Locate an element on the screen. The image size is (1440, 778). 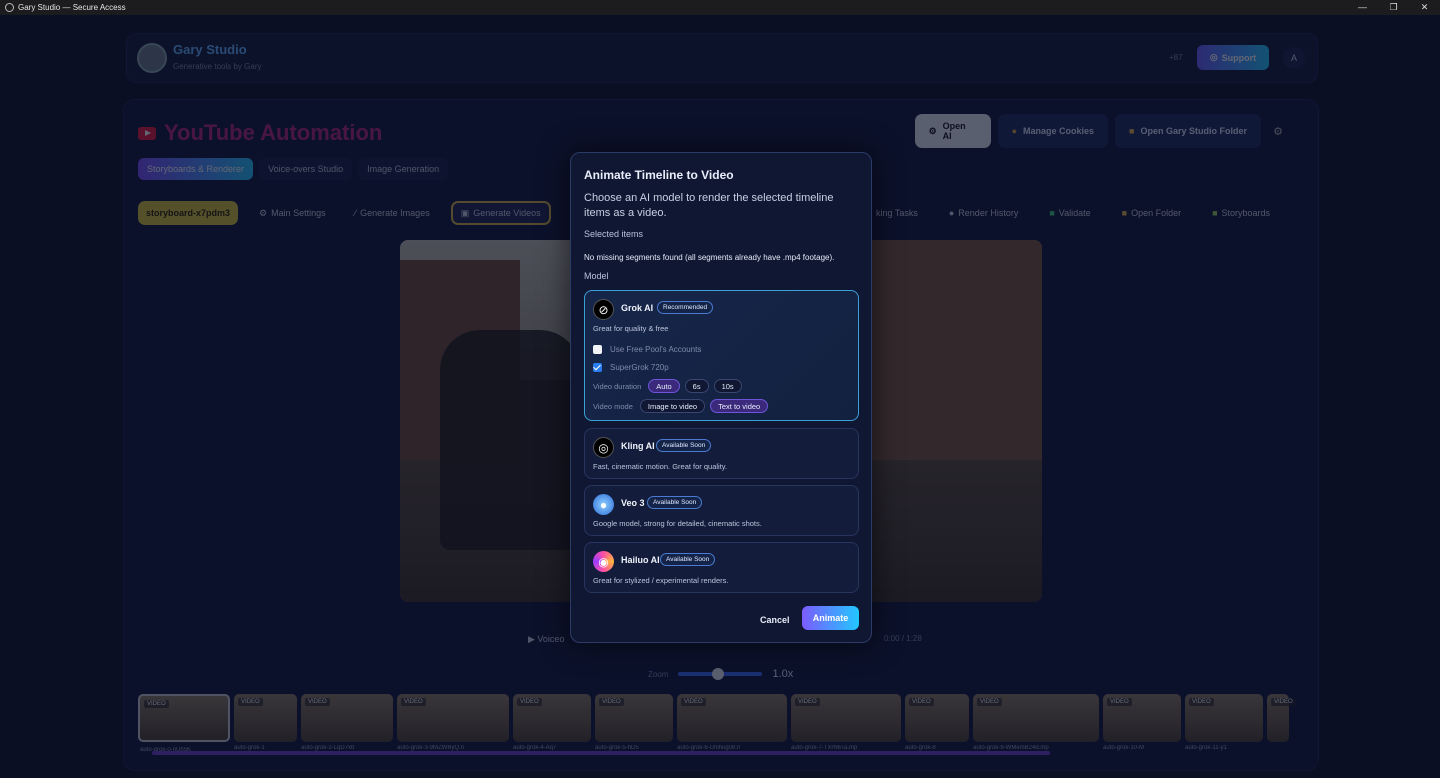
storyboard-id-badge: storyboard-x7pdm3 is located at coordinates (188, 213).